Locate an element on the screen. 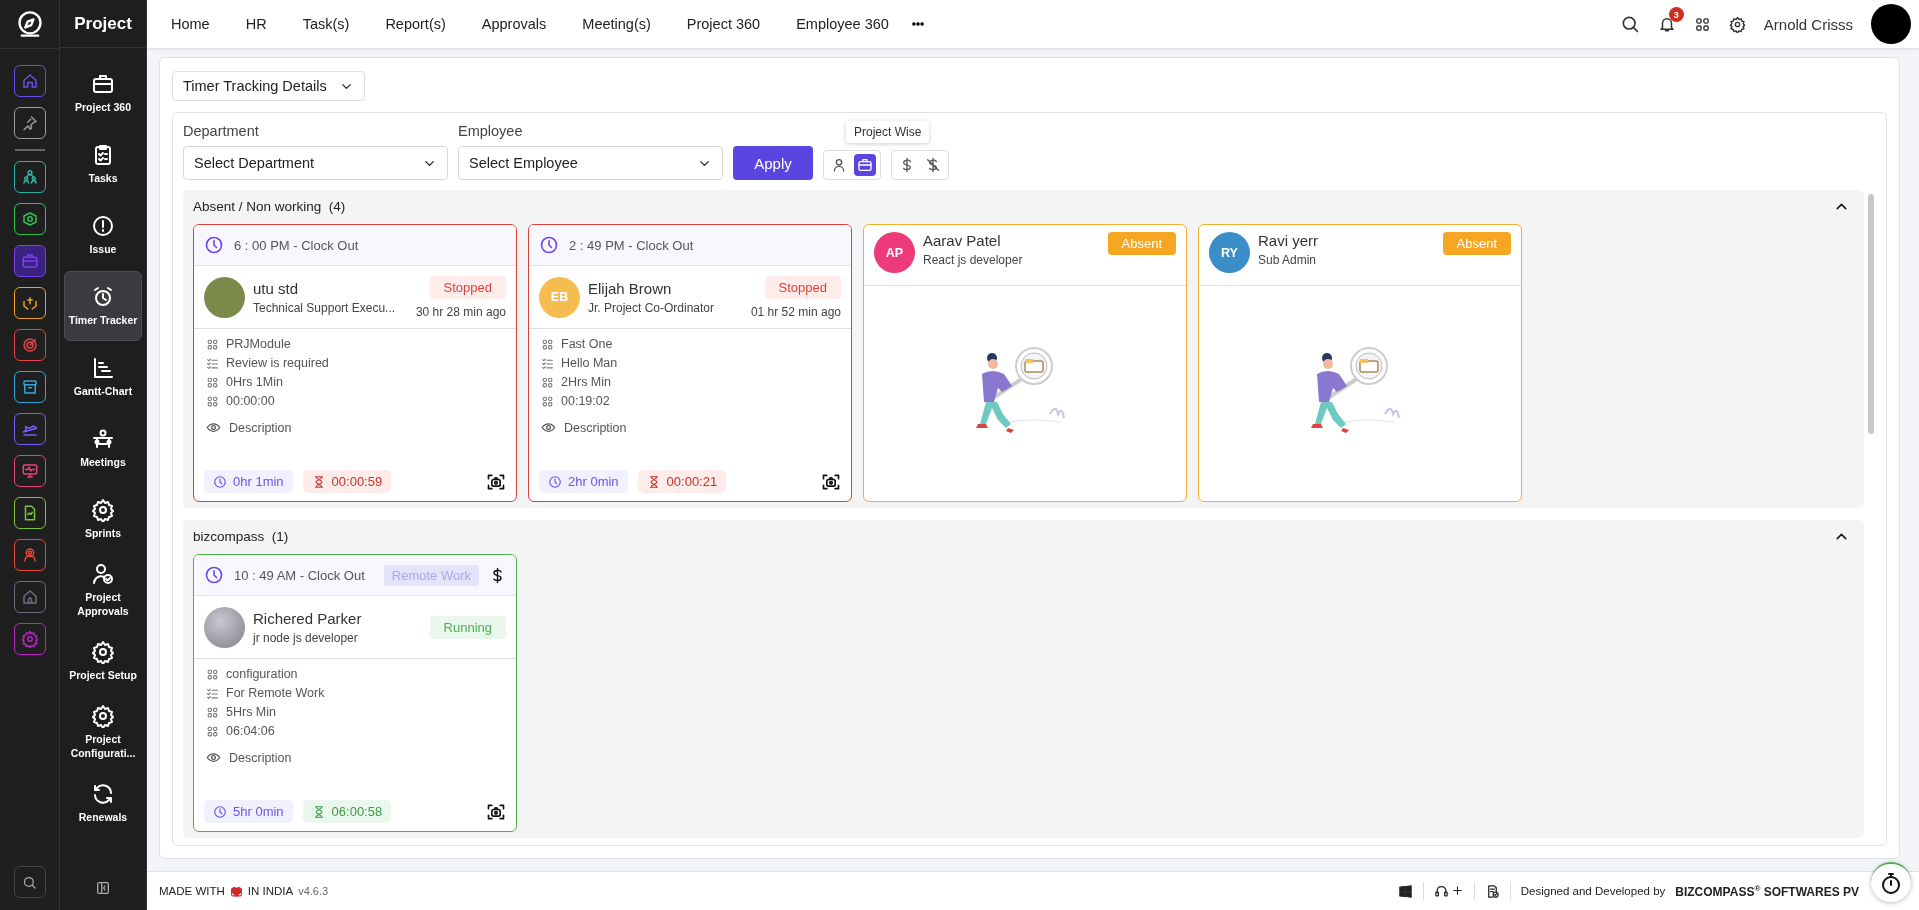  initials-avatar: AP is located at coordinates (894, 252).